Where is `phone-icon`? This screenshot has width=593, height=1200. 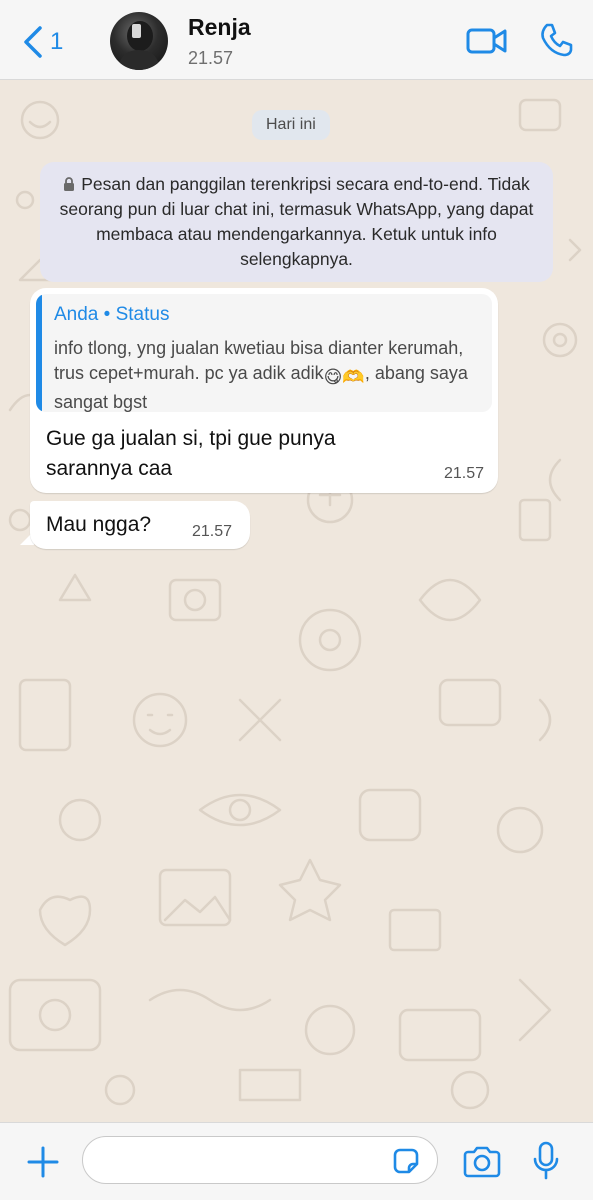 phone-icon is located at coordinates (557, 40).